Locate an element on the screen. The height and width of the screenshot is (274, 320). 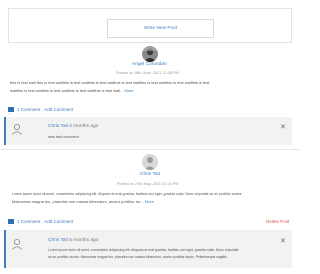
comment-time: 4 months ago is located at coordinates (84, 126).